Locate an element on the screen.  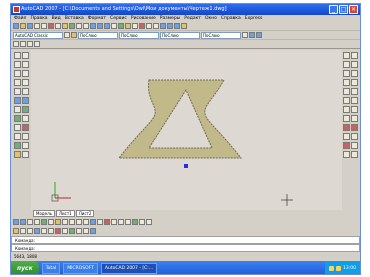
osnap-node-icon is located at coordinates (354, 136).